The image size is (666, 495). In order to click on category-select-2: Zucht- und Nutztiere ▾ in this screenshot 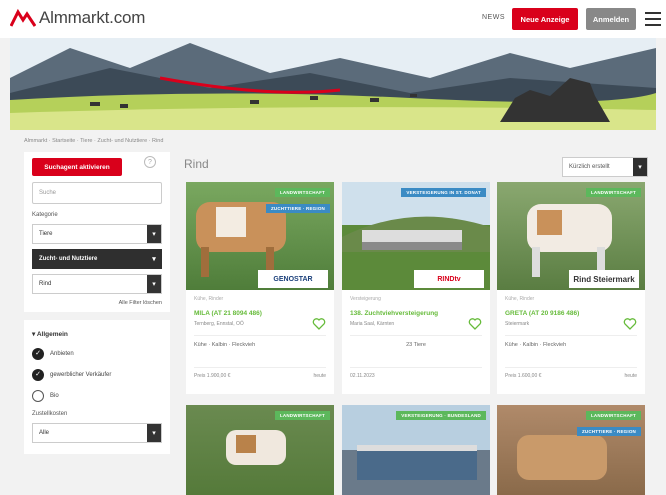, I will do `click(97, 259)`.